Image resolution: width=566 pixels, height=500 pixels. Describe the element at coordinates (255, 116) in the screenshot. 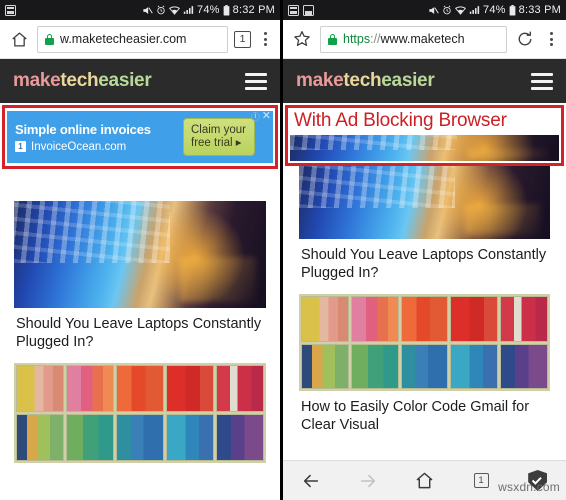

I see `ad-info-icon: i` at that location.